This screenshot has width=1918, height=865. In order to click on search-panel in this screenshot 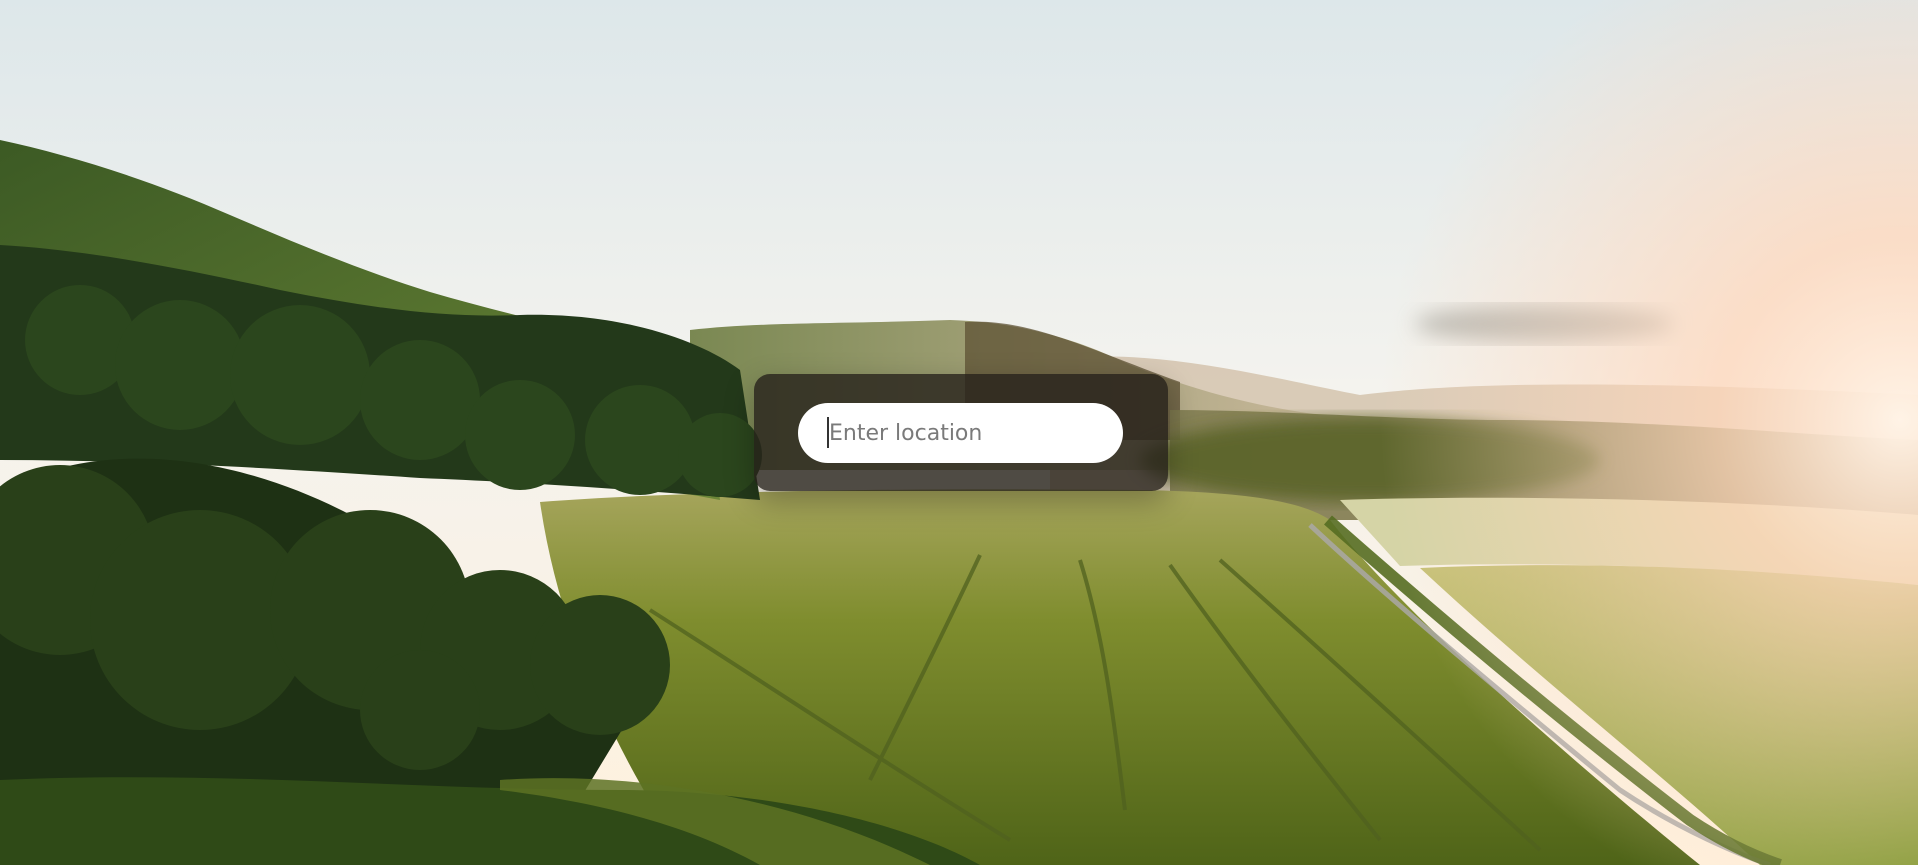, I will do `click(961, 432)`.